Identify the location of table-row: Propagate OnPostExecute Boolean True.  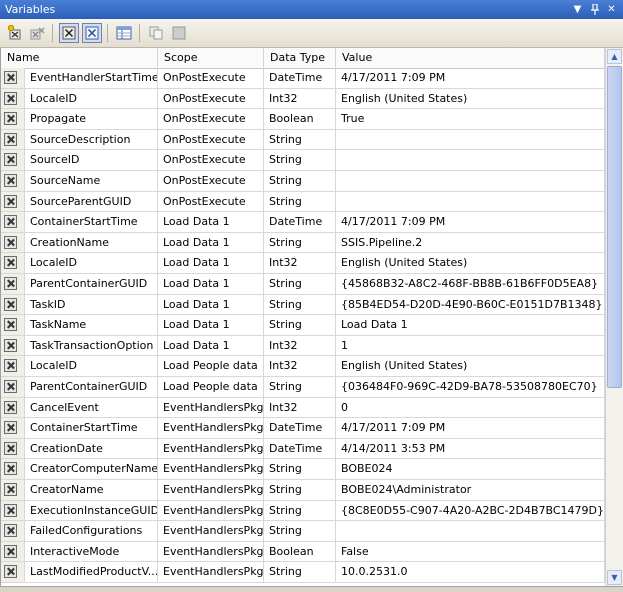
(303, 119).